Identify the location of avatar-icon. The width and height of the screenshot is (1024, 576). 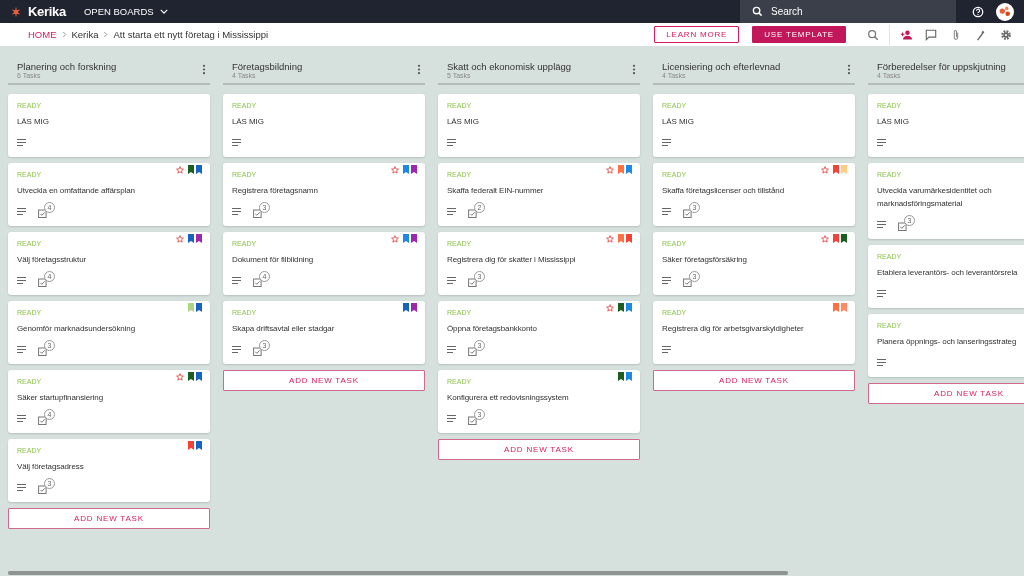
(1005, 11).